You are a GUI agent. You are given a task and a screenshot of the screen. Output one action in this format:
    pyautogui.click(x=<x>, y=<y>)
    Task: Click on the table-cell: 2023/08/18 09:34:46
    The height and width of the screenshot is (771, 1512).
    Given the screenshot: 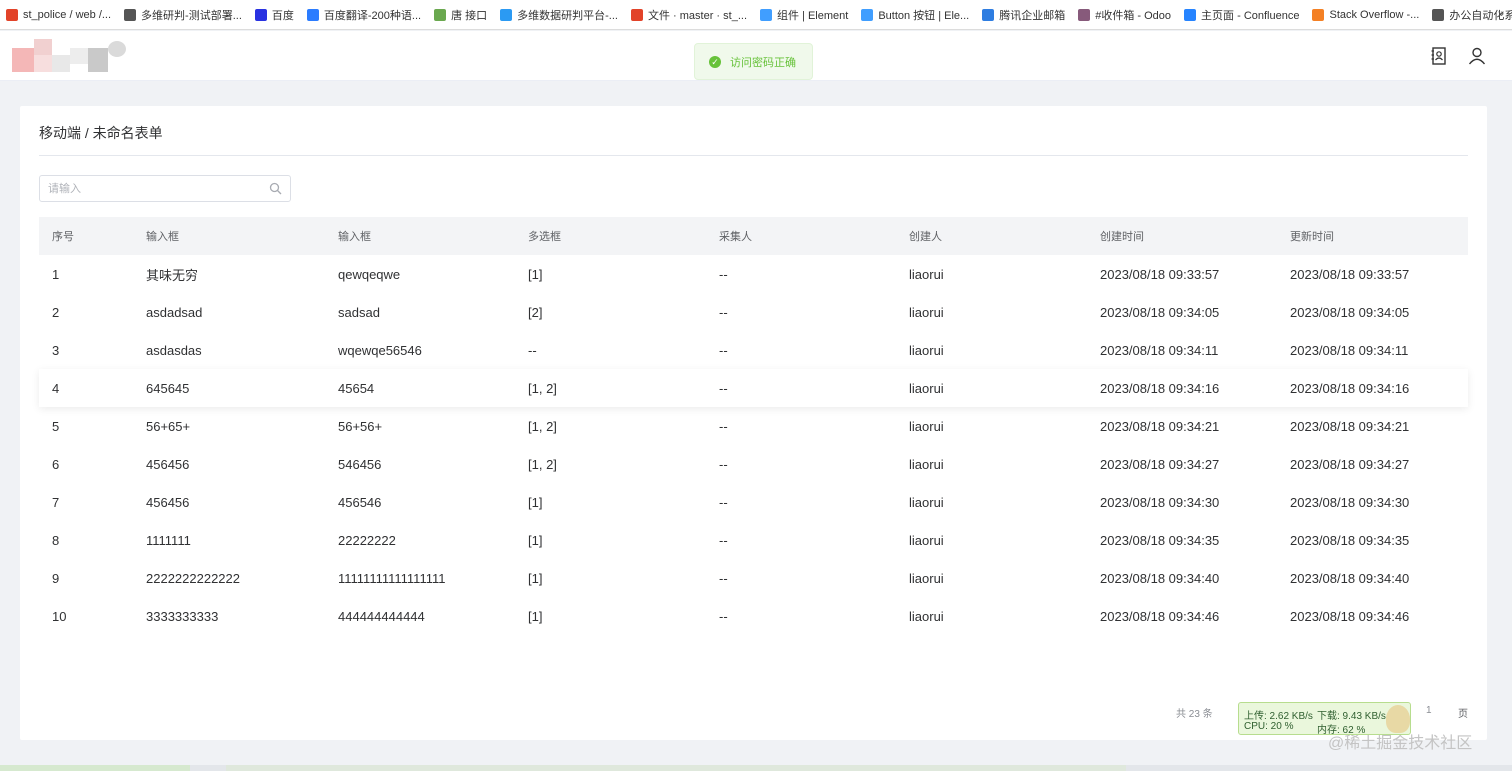 What is the action you would take?
    pyautogui.click(x=1350, y=616)
    